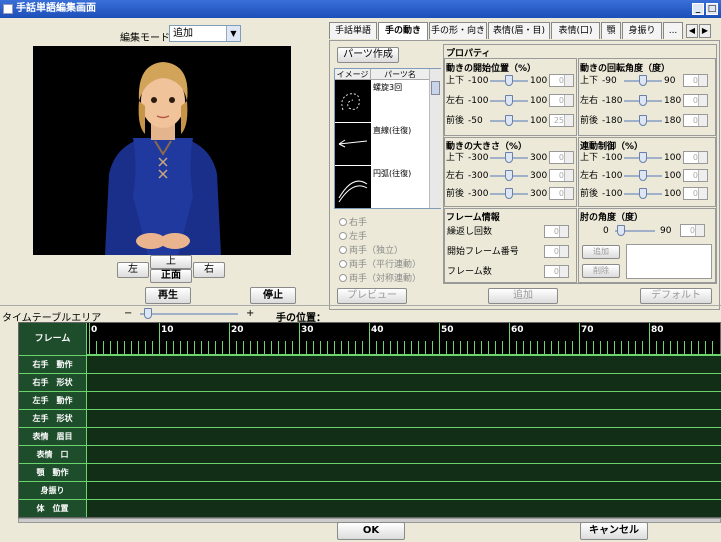 The width and height of the screenshot is (721, 542). Describe the element at coordinates (380, 263) in the screenshot. I see `radio-both-parallel: 両手（平行連動）` at that location.